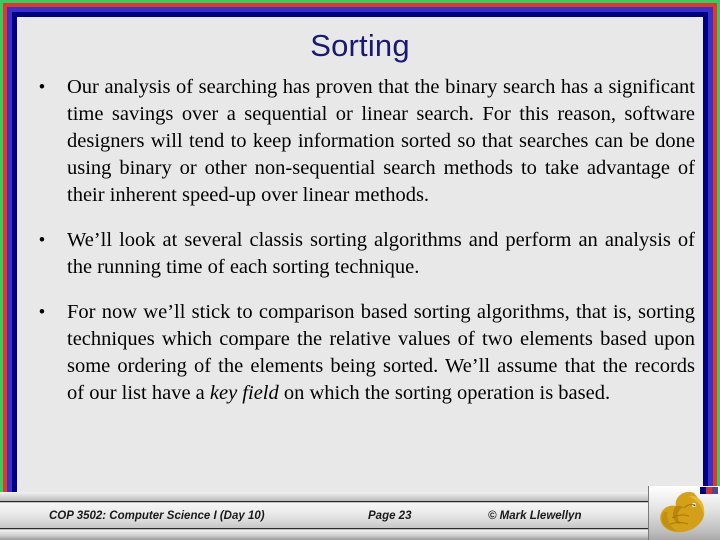 The image size is (720, 540). What do you see at coordinates (157, 516) in the screenshot?
I see `footer-course-label: COP 3502: Computer Science I (Day 10)` at bounding box center [157, 516].